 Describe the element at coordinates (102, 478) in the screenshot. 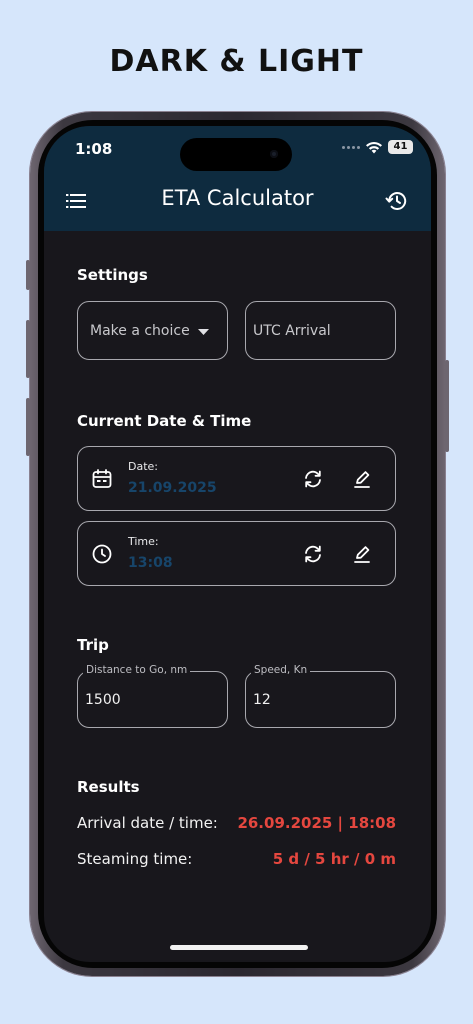

I see `calendar-icon` at that location.